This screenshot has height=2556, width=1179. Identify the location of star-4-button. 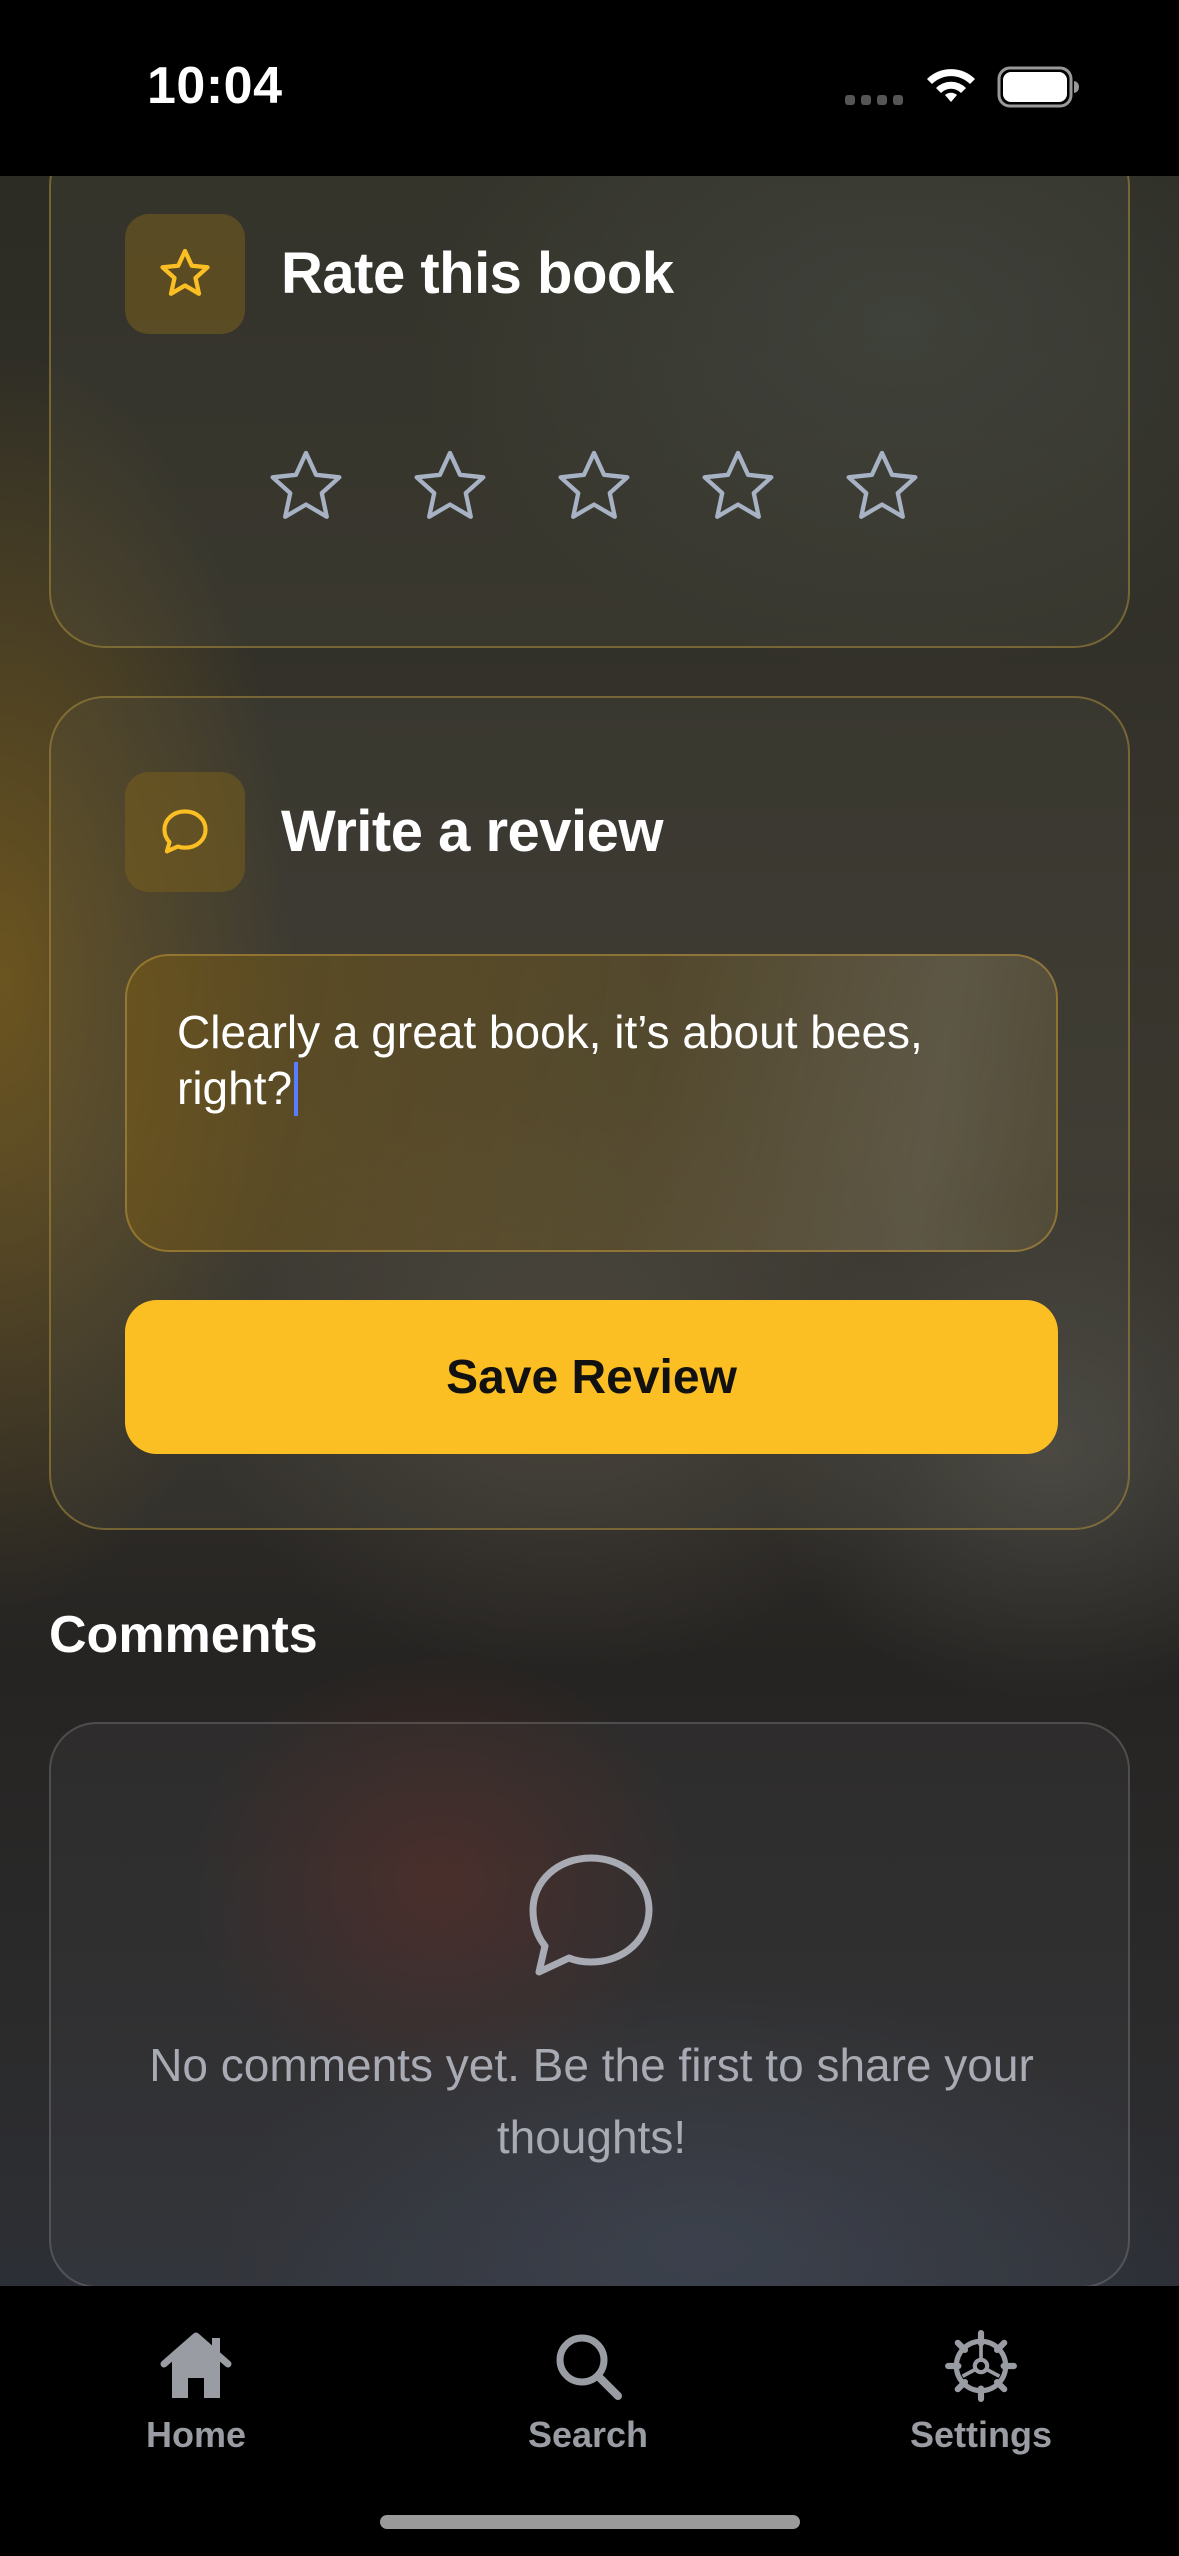
(738, 487).